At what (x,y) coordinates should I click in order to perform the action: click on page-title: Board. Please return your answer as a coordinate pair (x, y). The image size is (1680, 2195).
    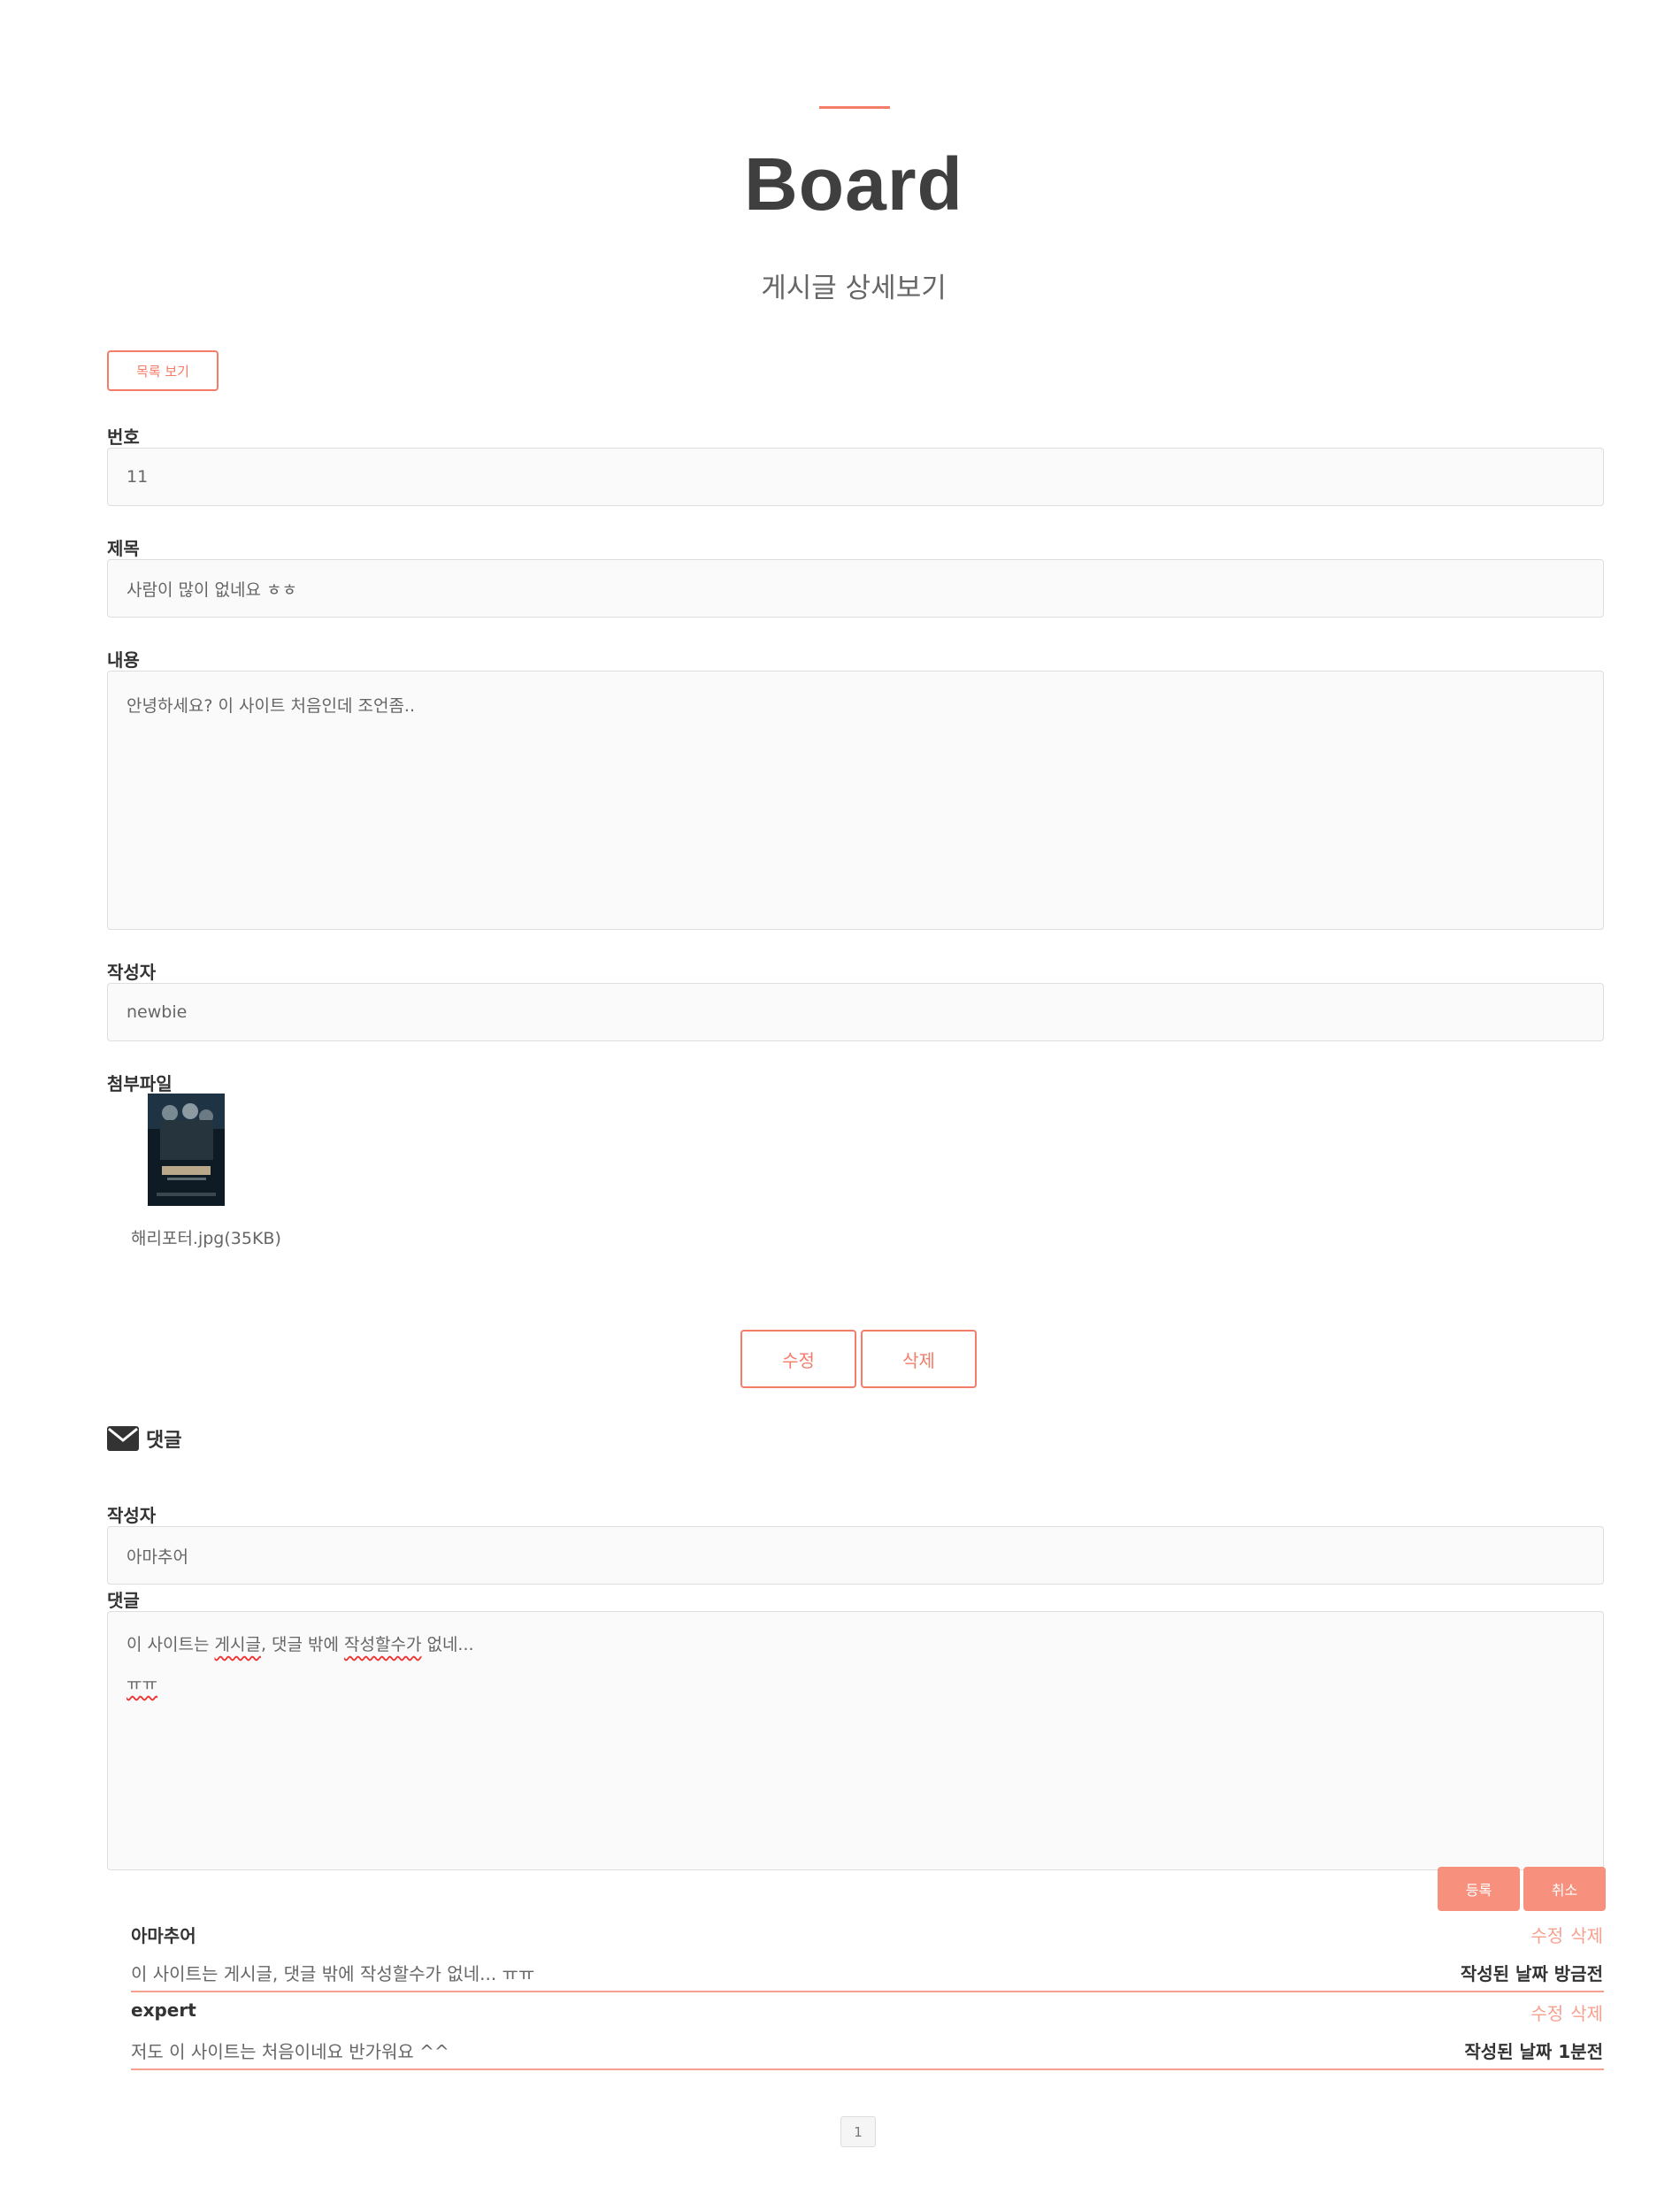
    Looking at the image, I should click on (853, 184).